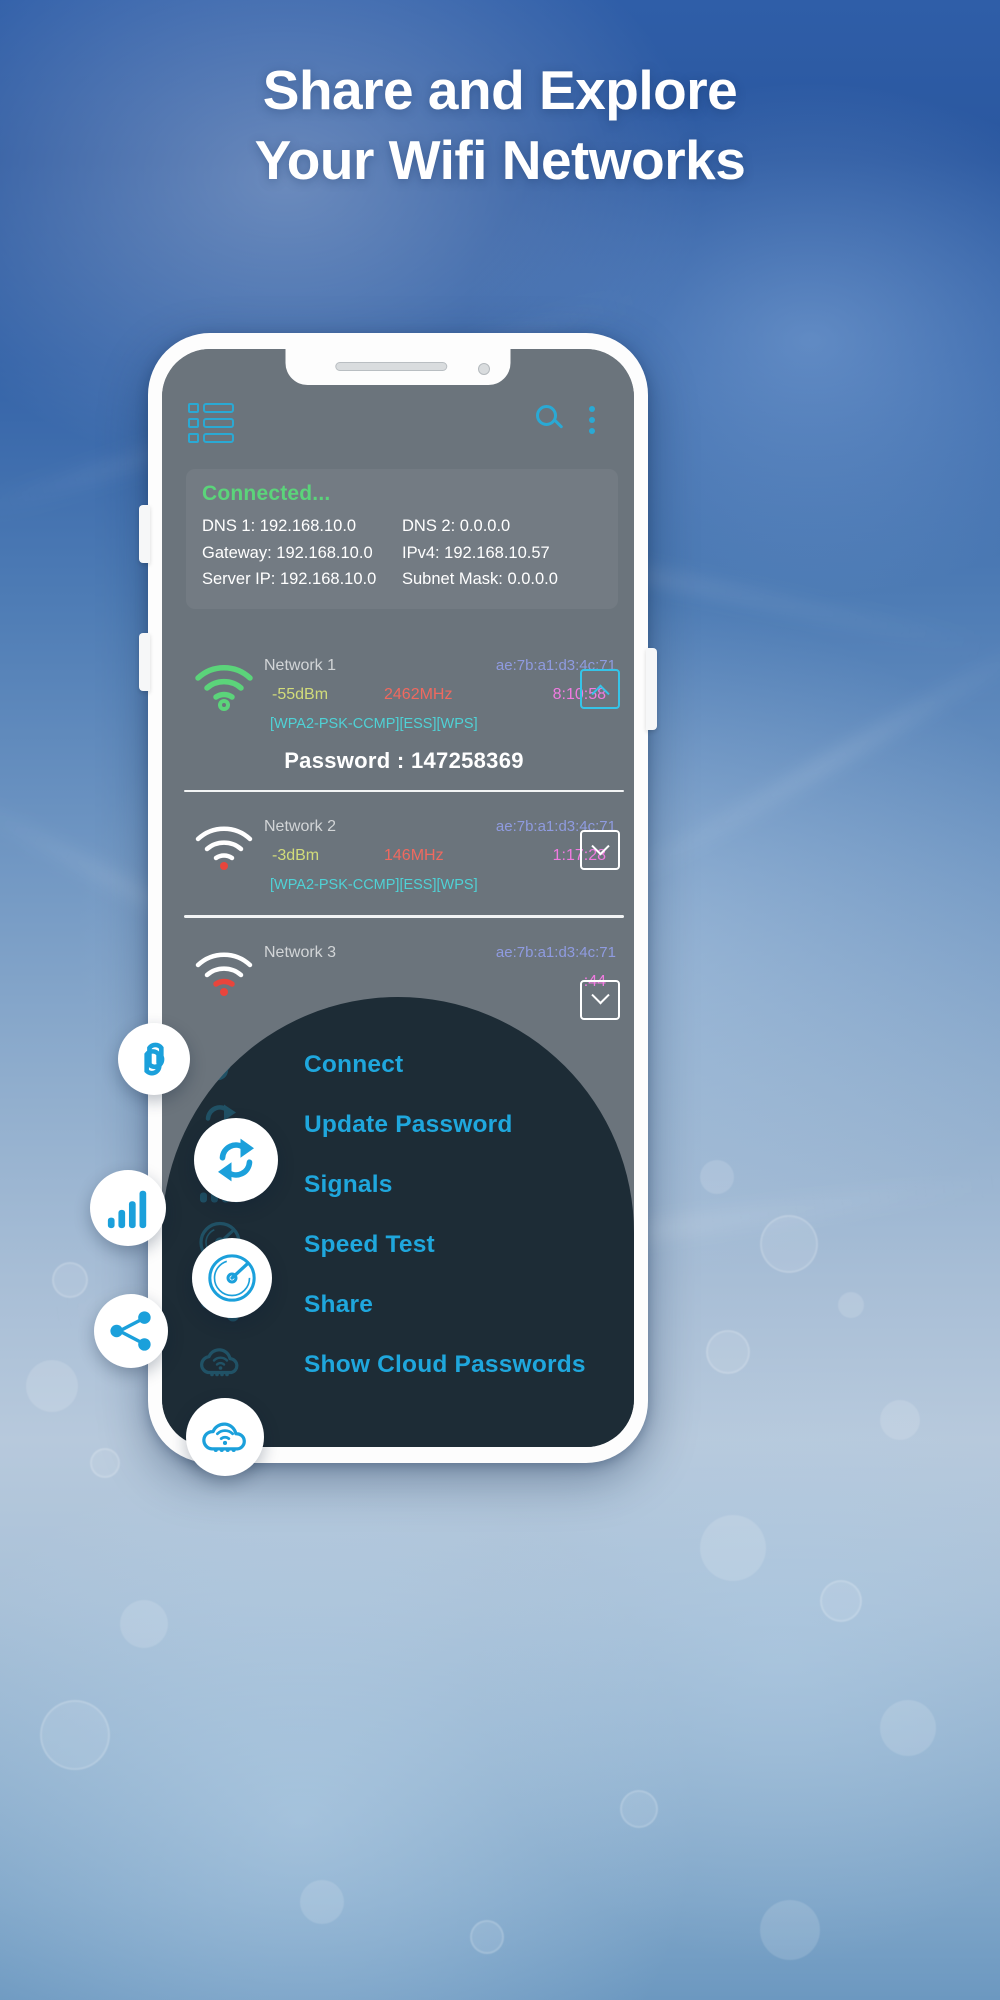 The image size is (1000, 2000). I want to click on cloud-wifi-icon, so click(220, 1365).